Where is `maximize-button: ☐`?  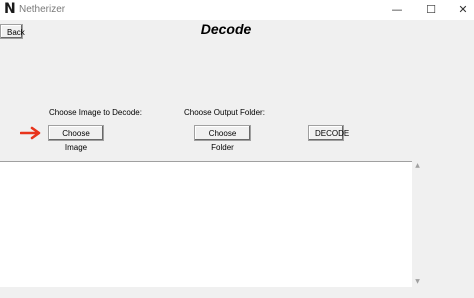 maximize-button: ☐ is located at coordinates (431, 9).